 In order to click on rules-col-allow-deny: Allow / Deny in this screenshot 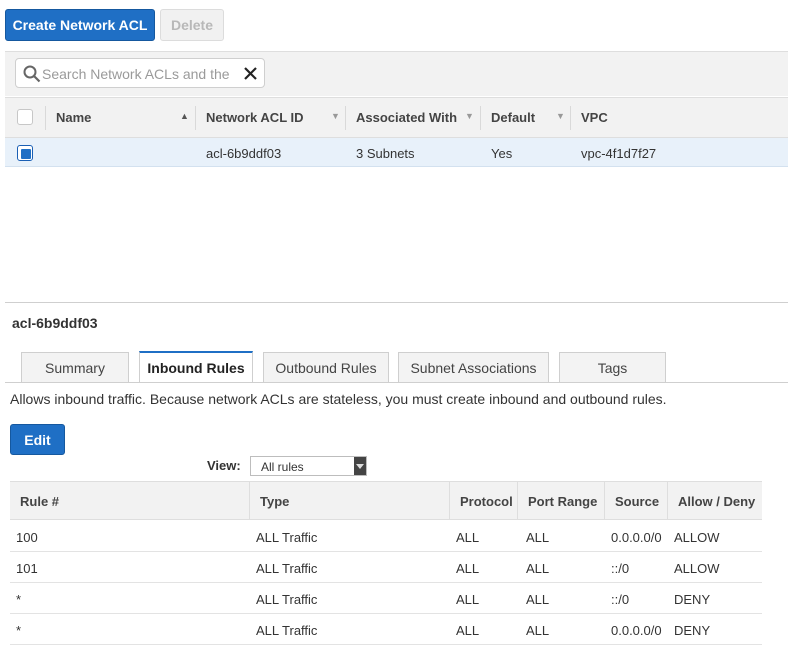, I will do `click(717, 501)`.